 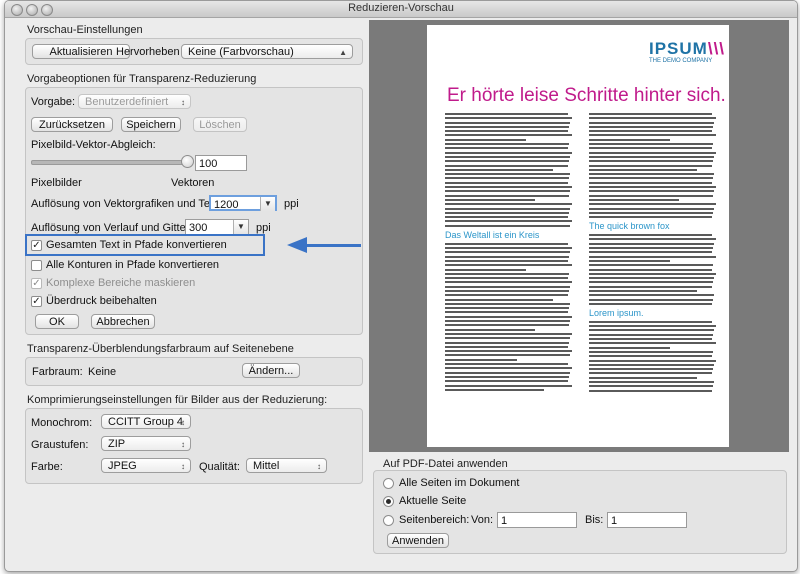 What do you see at coordinates (56, 183) in the screenshot?
I see `raster-label: Pixelbilder` at bounding box center [56, 183].